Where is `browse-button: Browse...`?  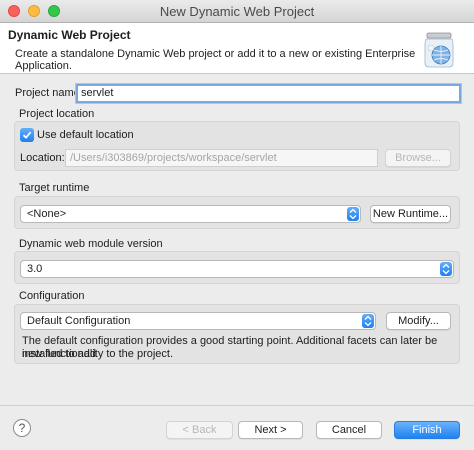 browse-button: Browse... is located at coordinates (418, 158).